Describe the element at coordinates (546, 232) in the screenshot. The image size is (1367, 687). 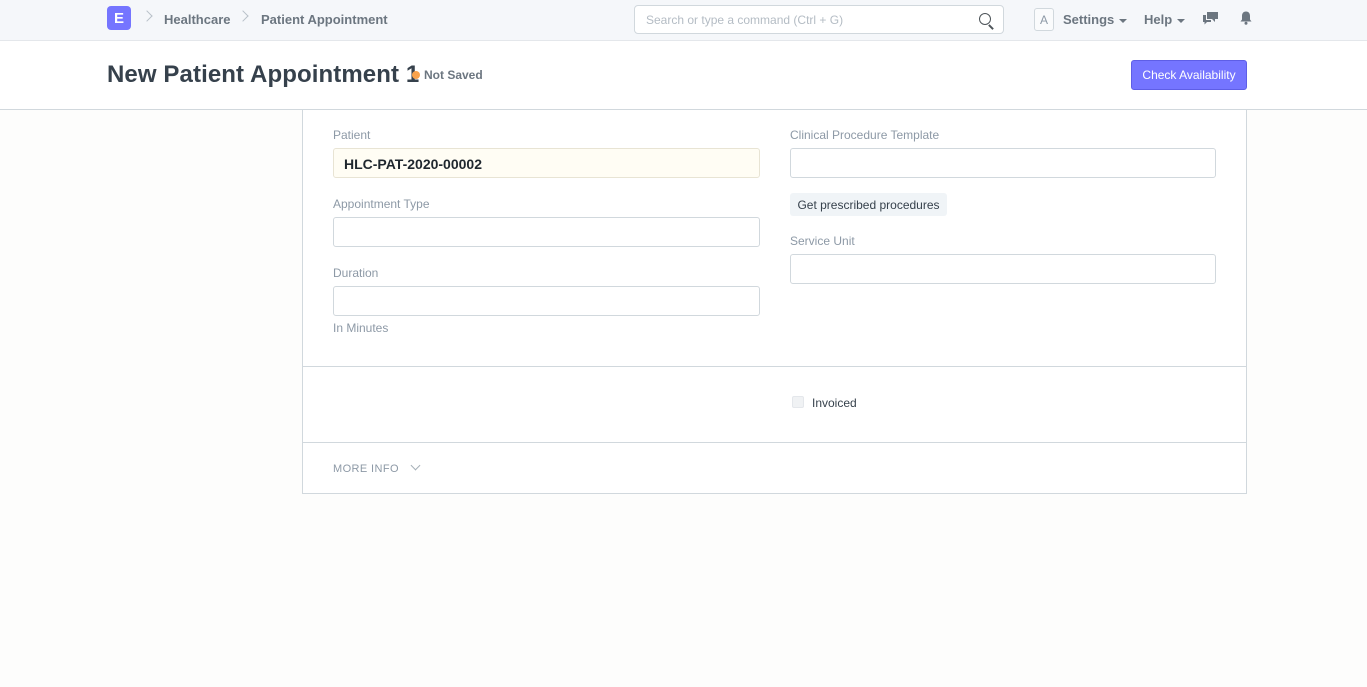
I see `appointment-type-field` at that location.